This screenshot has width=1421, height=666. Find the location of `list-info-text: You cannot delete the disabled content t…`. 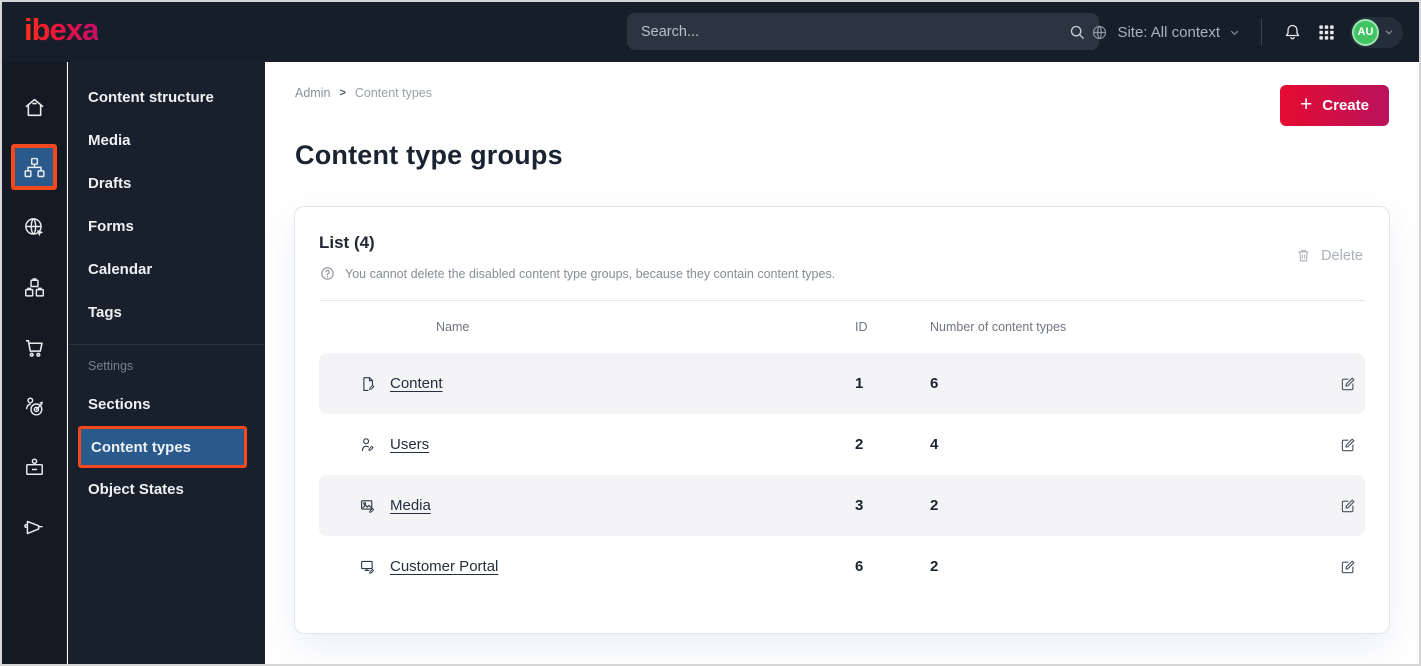

list-info-text: You cannot delete the disabled content t… is located at coordinates (590, 273).